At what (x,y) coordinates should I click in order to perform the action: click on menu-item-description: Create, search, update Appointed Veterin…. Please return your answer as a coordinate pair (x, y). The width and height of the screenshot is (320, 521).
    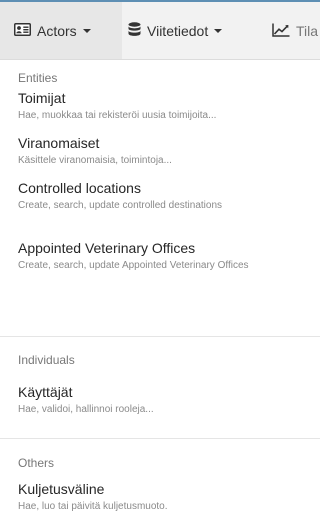
    Looking at the image, I should click on (133, 265).